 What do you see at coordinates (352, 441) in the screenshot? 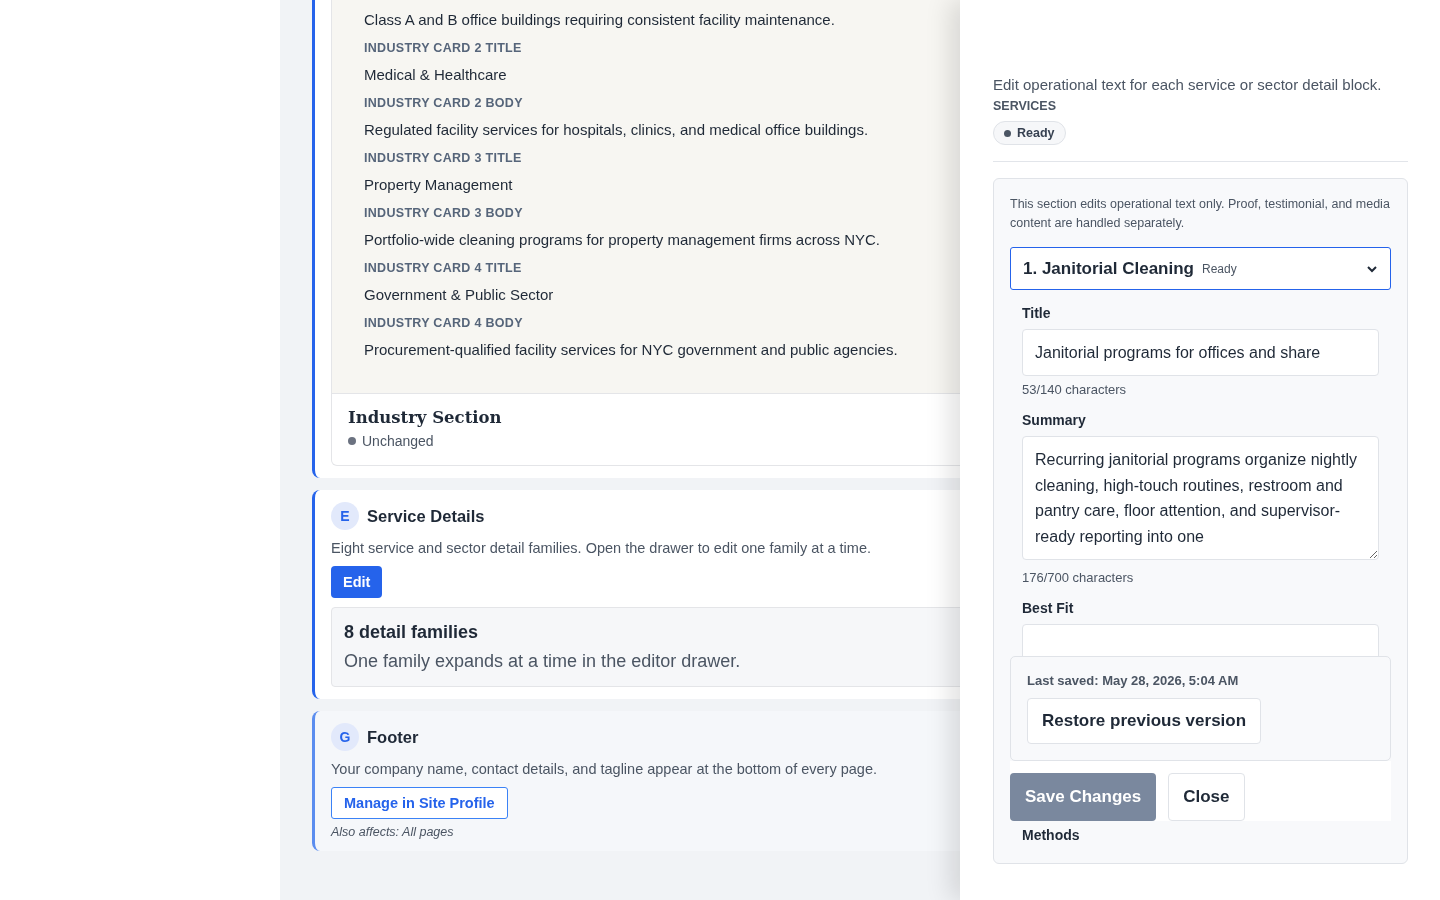
I see `status-dot-icon` at bounding box center [352, 441].